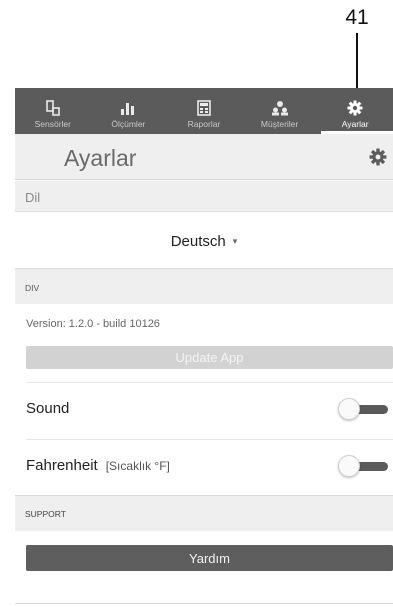  Describe the element at coordinates (52, 124) in the screenshot. I see `tab-sensors-label: Sensörler` at that location.